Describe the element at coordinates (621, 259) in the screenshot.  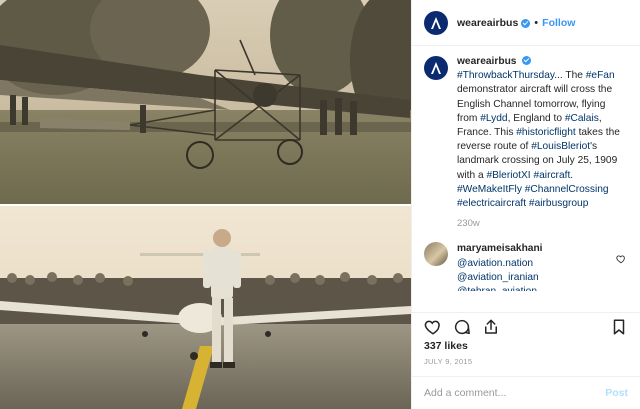
I see `comment-heart-icon` at that location.